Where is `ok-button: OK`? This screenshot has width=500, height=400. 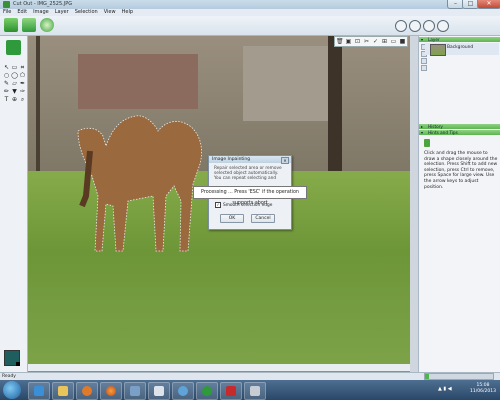 ok-button: OK is located at coordinates (232, 218).